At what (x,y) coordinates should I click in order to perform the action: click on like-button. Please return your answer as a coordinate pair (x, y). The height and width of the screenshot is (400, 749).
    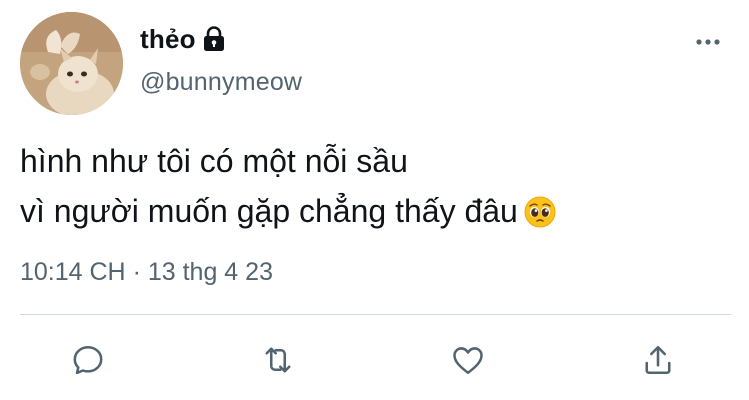
    Looking at the image, I should click on (468, 360).